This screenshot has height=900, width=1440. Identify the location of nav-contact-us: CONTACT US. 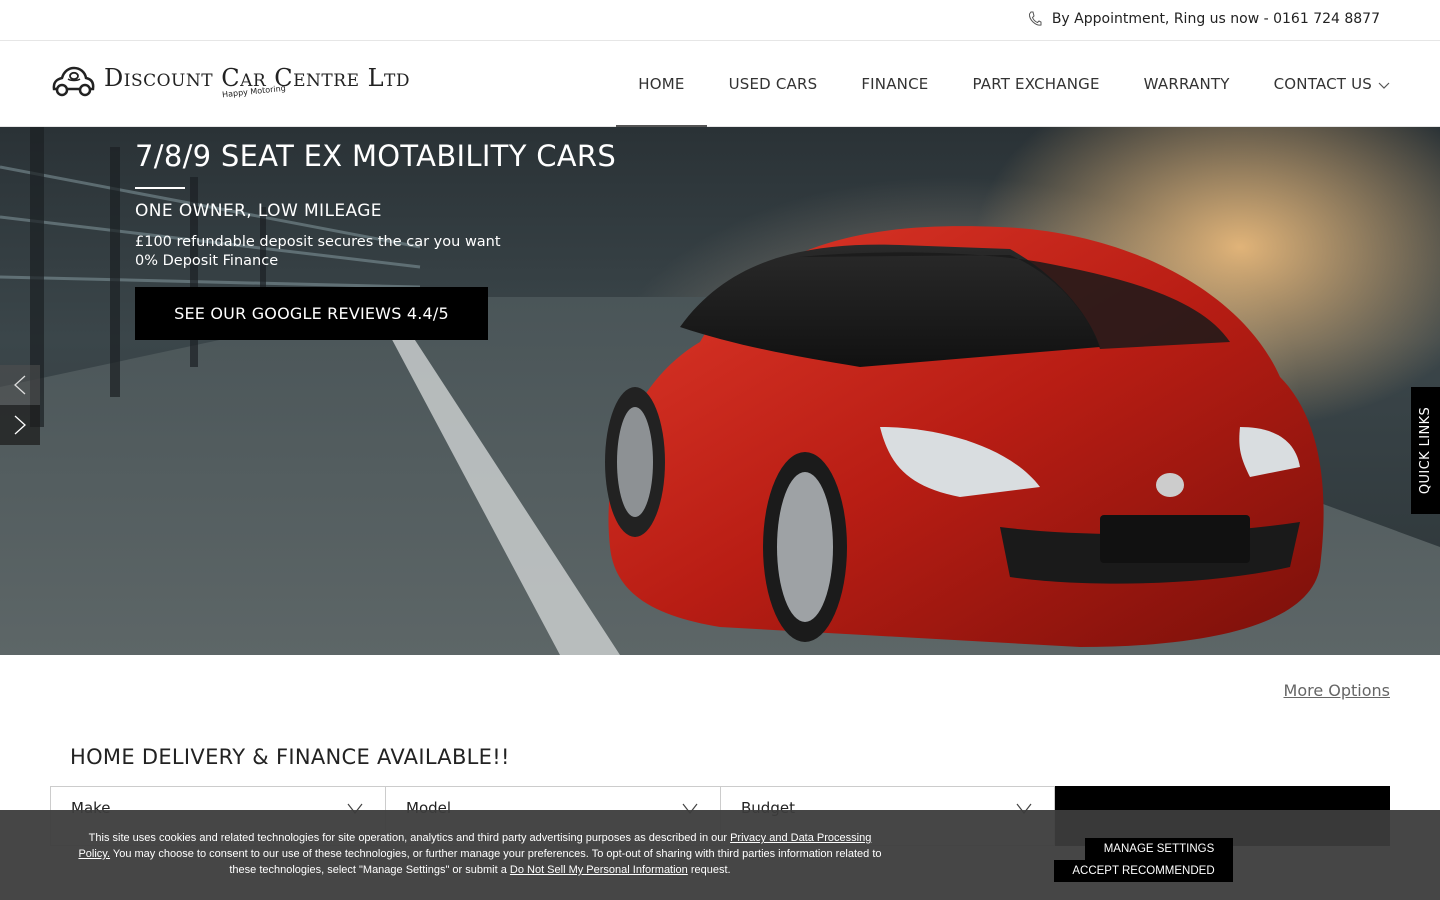
(1321, 84).